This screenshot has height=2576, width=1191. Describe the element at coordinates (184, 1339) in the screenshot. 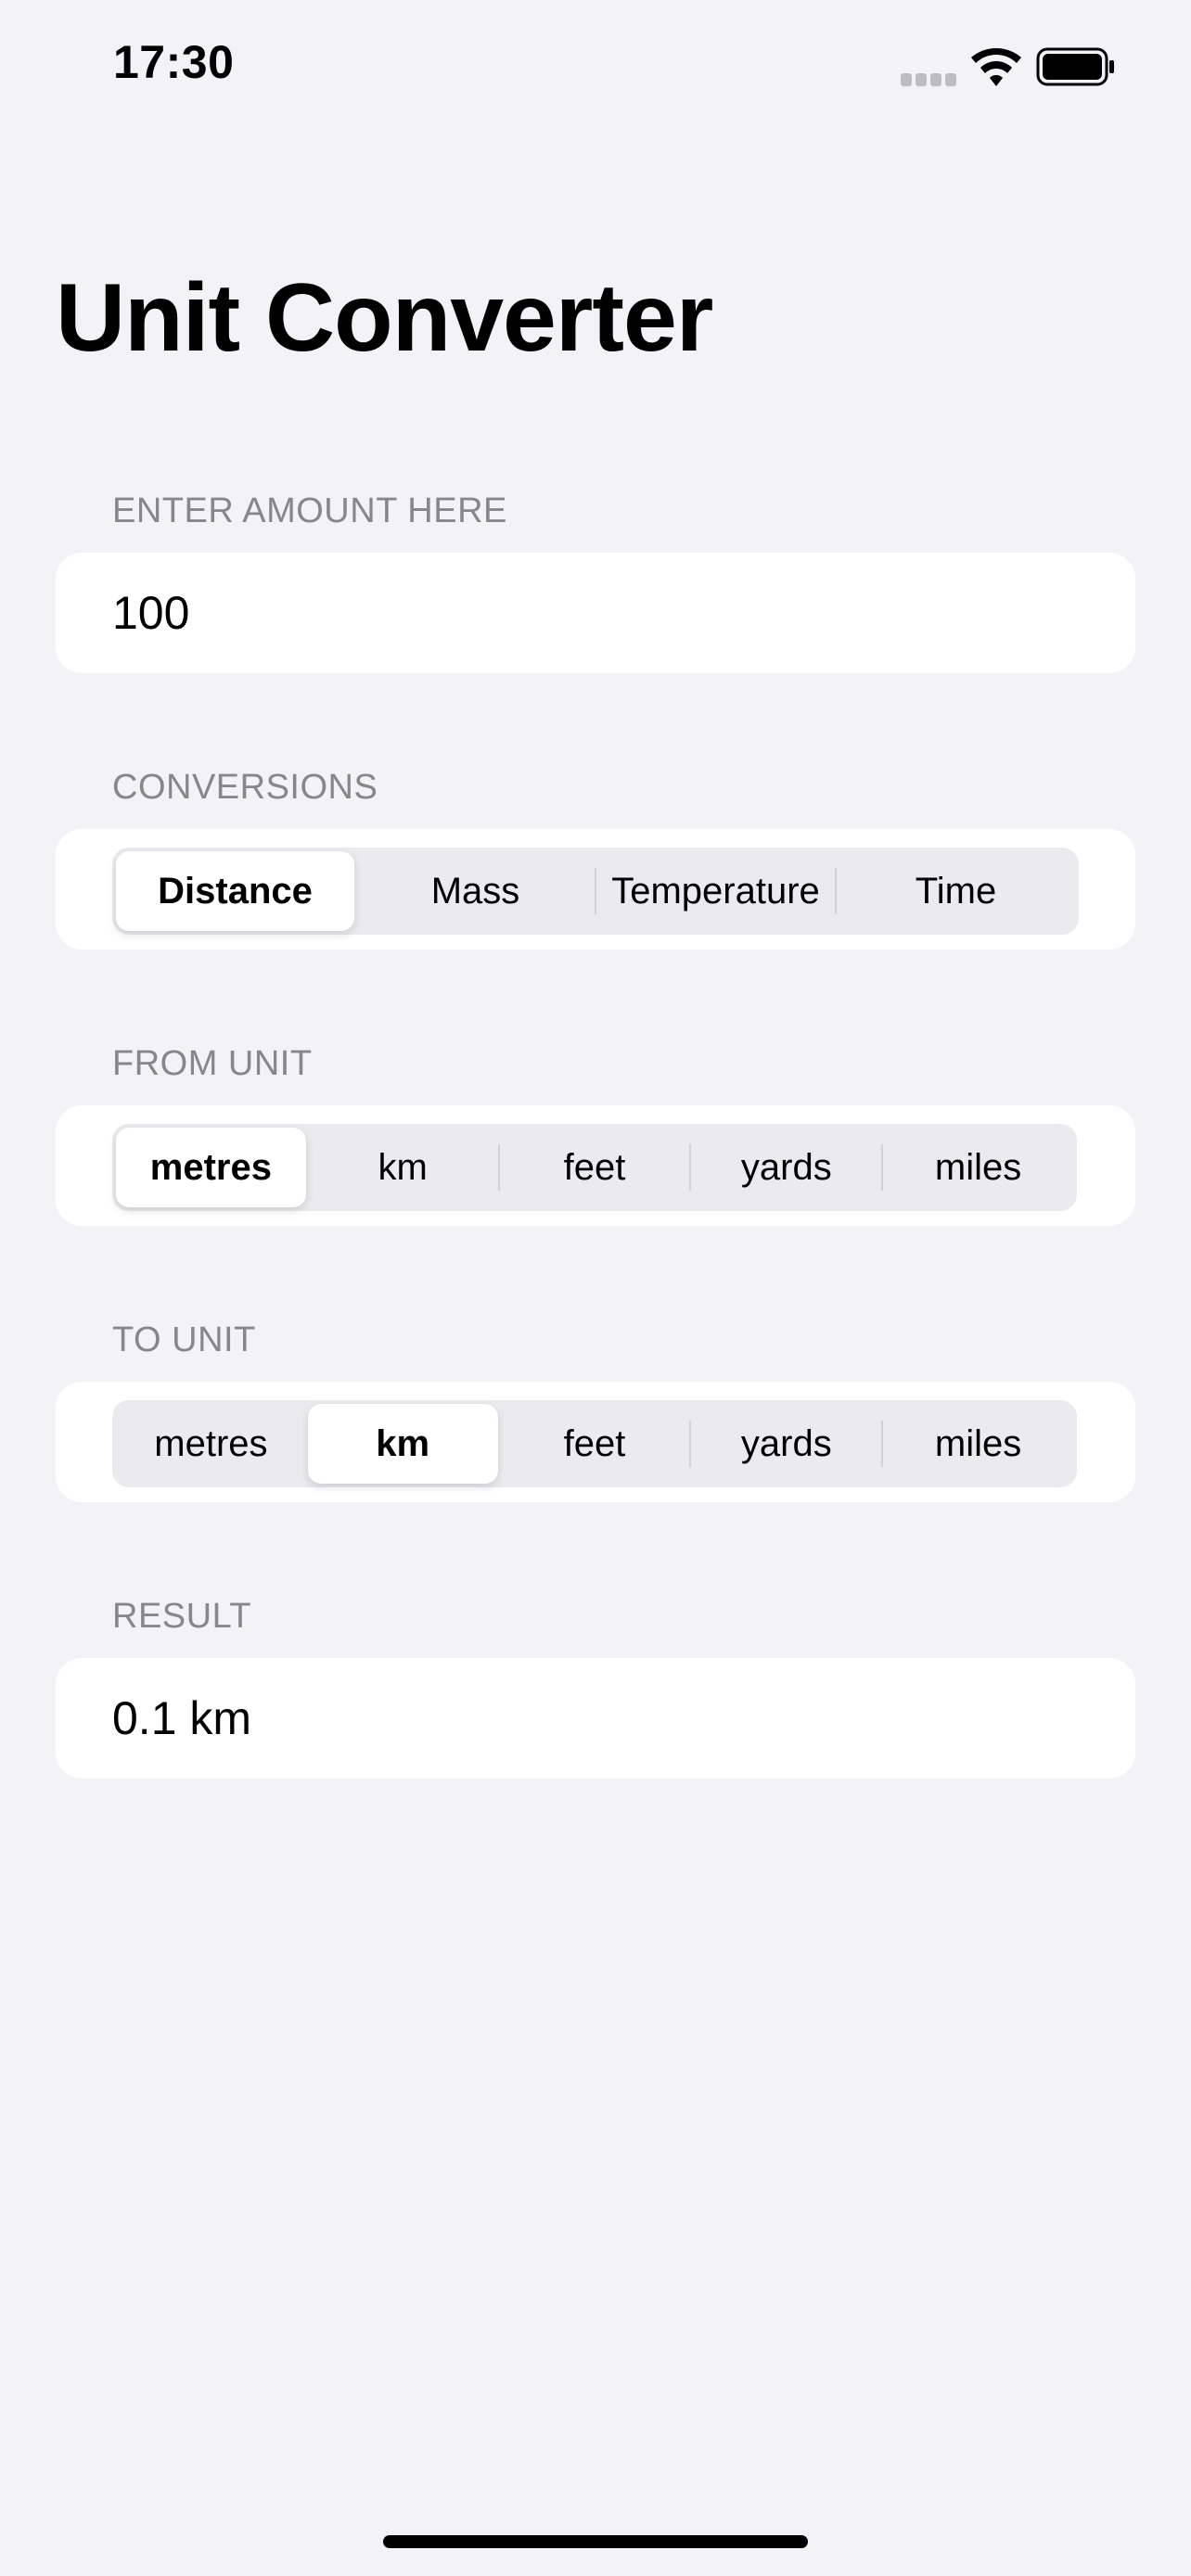

I see `to-unit-section-header: TO UNIT` at that location.